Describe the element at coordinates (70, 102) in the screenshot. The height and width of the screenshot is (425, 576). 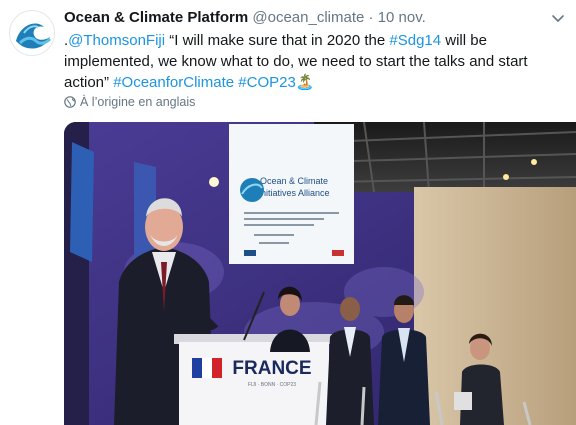
I see `globe-icon` at that location.